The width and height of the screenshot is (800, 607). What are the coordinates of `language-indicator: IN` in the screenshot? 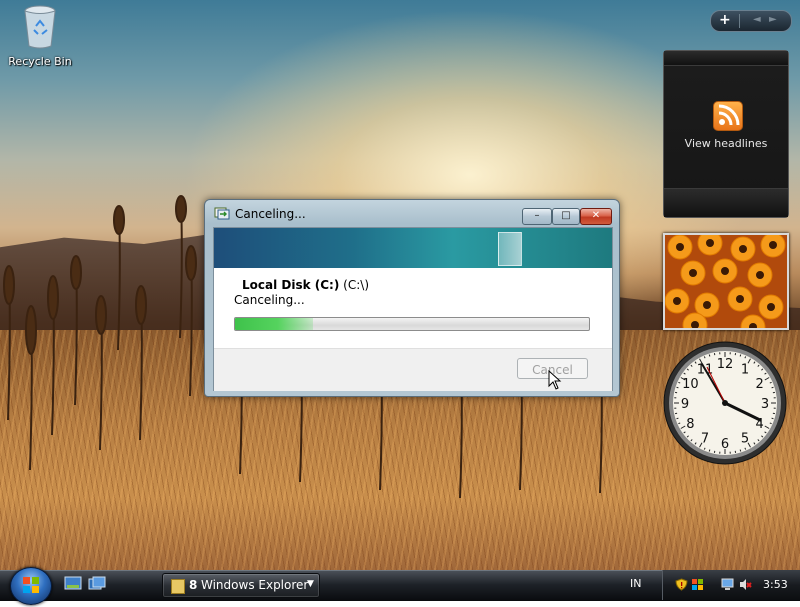 It's located at (635, 583).